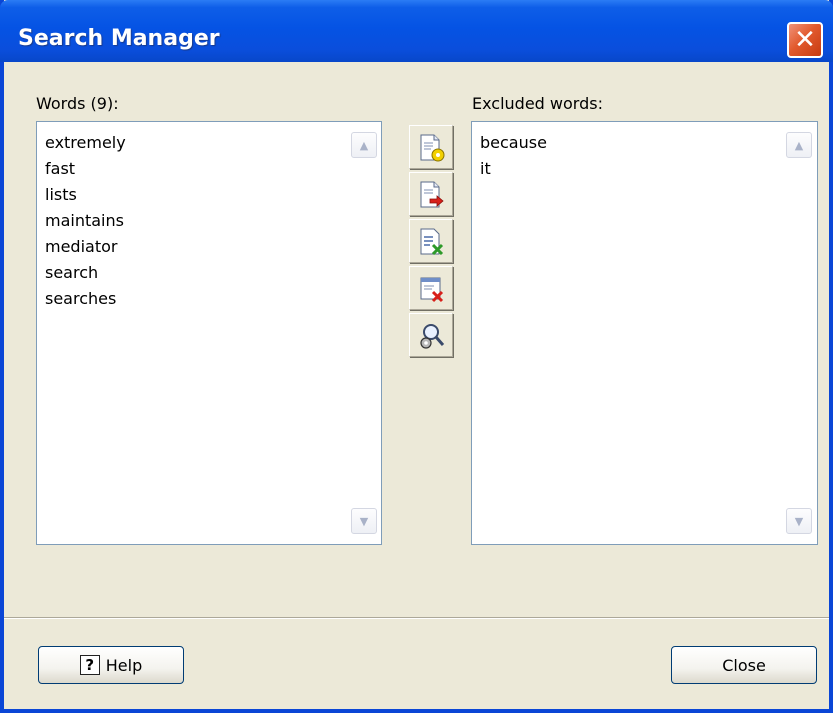  Describe the element at coordinates (89, 665) in the screenshot. I see `help-icon: ?` at that location.